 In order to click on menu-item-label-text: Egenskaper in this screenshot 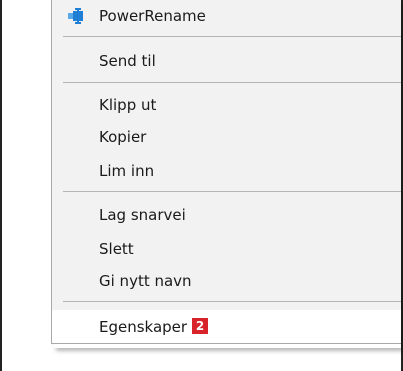, I will do `click(143, 326)`.